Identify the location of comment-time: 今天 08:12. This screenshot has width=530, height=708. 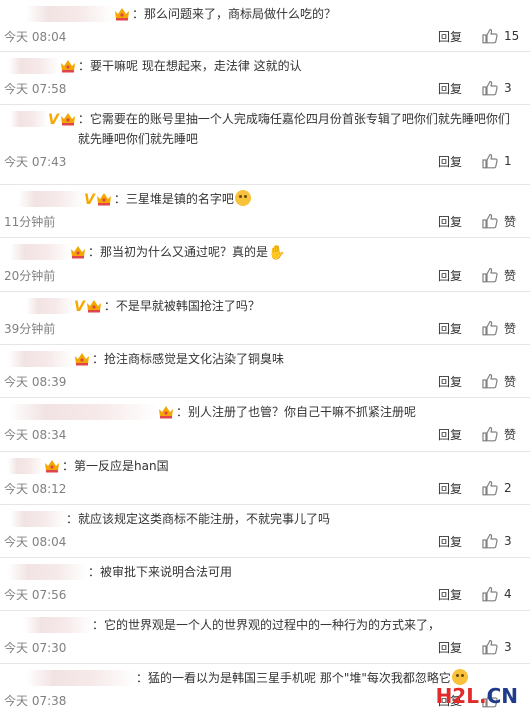
(35, 488).